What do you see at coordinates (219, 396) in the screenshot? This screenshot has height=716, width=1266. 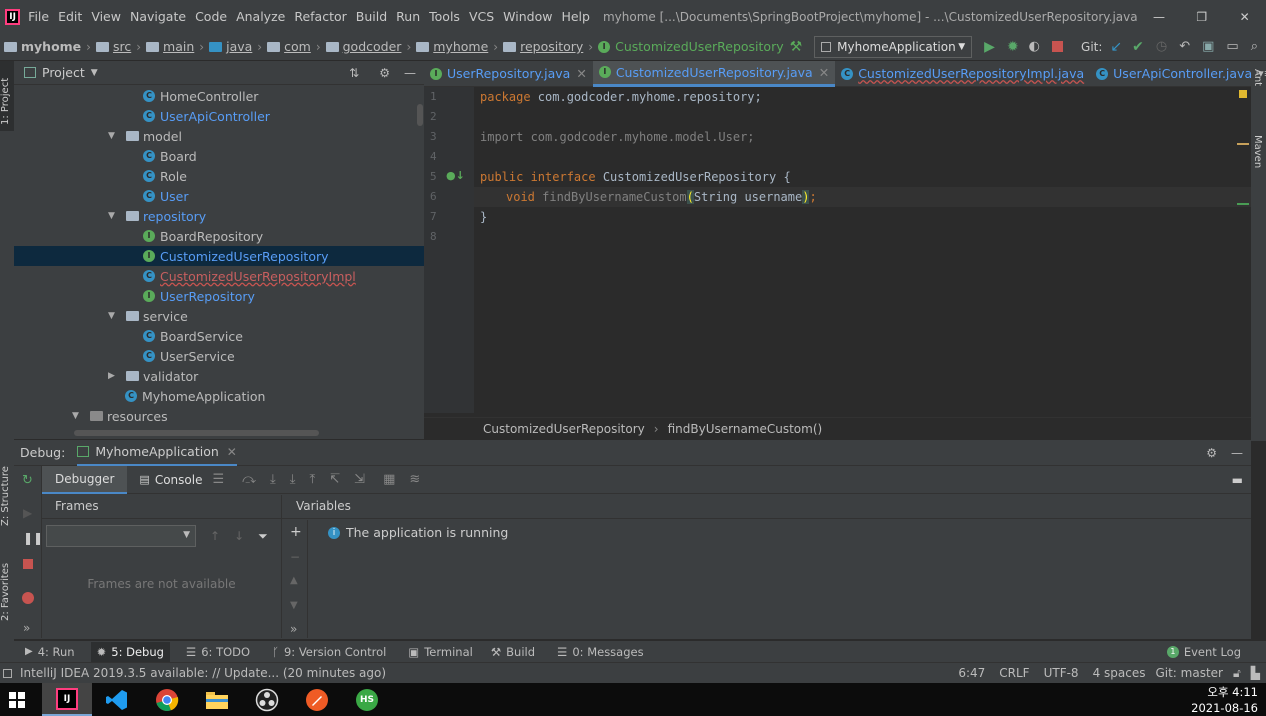 I see `tree-item: C MyhomeApplication` at bounding box center [219, 396].